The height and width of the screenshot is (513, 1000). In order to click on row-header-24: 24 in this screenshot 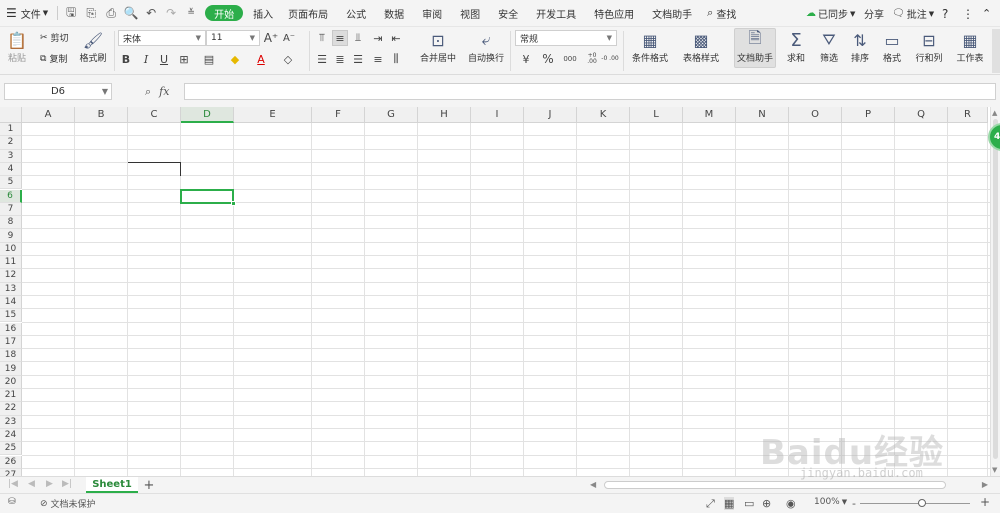, I will do `click(11, 435)`.